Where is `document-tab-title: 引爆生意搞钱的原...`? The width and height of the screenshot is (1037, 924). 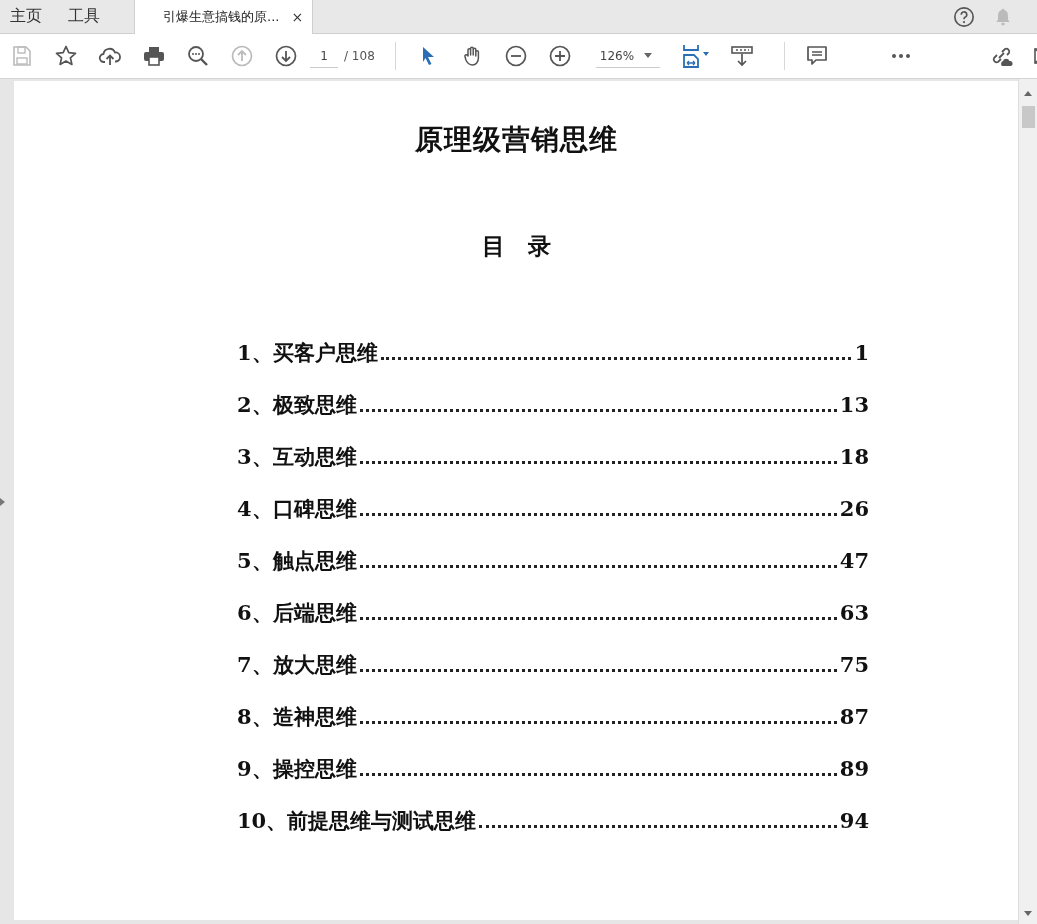
document-tab-title: 引爆生意搞钱的原... is located at coordinates (221, 17).